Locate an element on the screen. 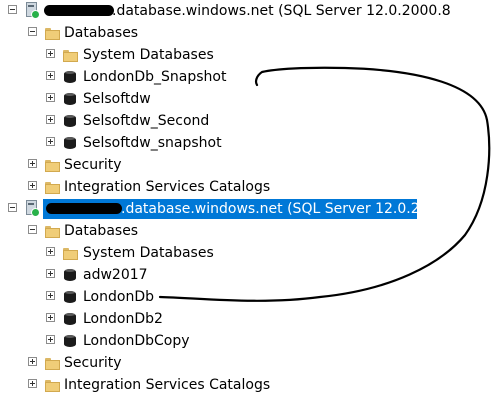 This screenshot has width=496, height=404. database-node: LondonDbCopy is located at coordinates (150, 341).